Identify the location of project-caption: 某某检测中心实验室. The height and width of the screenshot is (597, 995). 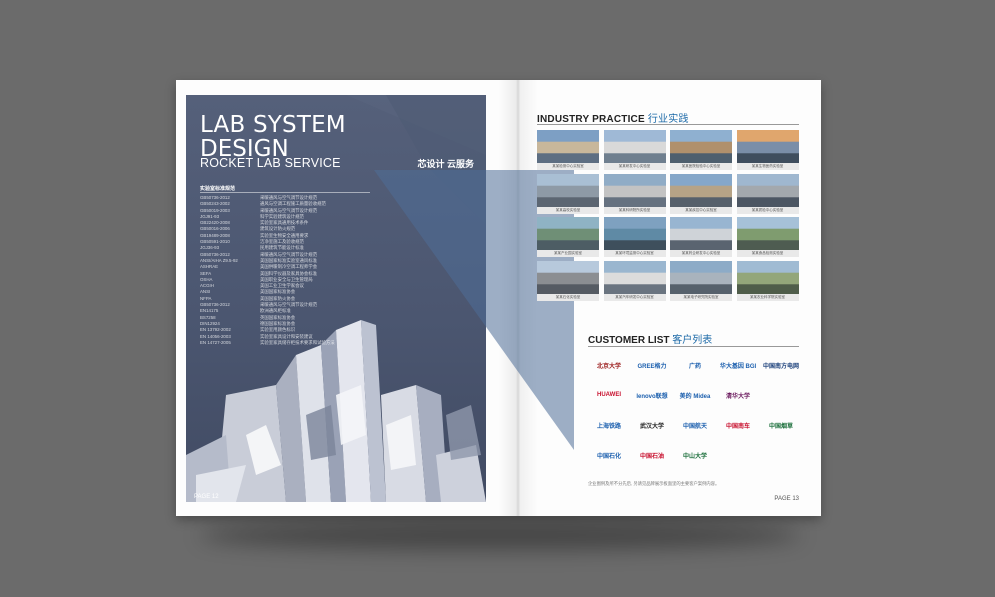
(568, 166).